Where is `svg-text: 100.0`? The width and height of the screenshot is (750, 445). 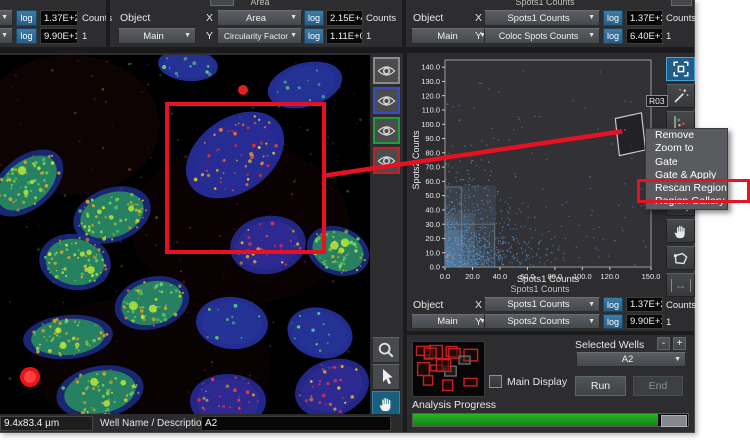 svg-text: 100.0 is located at coordinates (430, 124).